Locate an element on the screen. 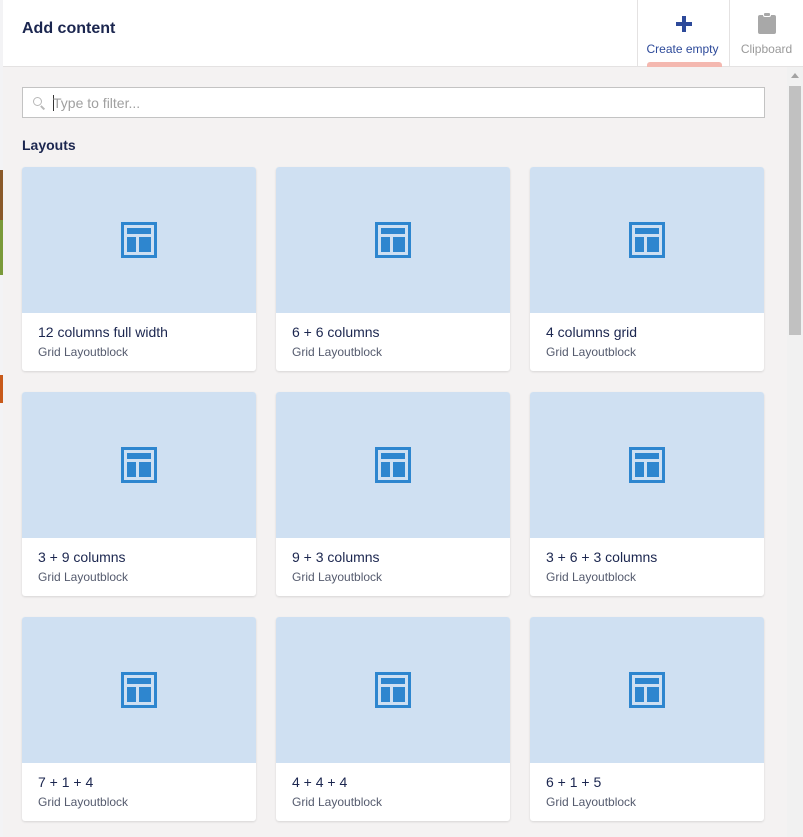  section-title-layouts: Layouts is located at coordinates (49, 145).